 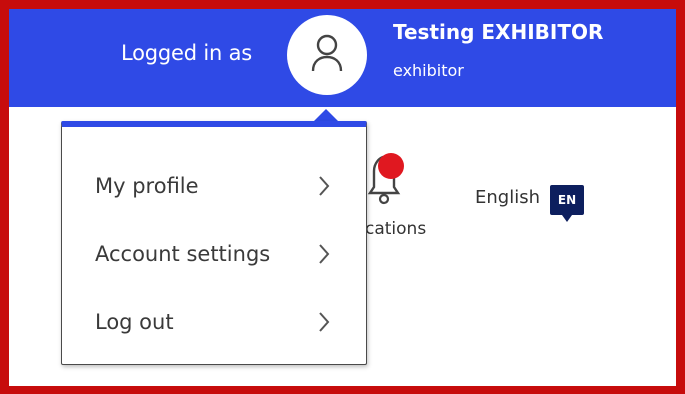 What do you see at coordinates (507, 197) in the screenshot?
I see `language-label: English` at bounding box center [507, 197].